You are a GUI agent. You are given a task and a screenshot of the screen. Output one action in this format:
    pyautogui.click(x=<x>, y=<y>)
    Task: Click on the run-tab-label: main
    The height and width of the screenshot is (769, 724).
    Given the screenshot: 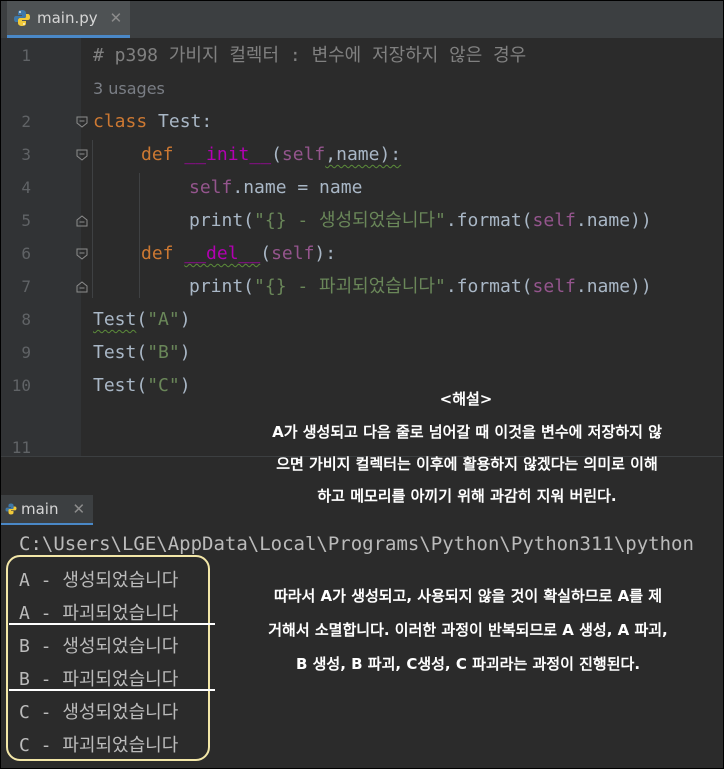 What is the action you would take?
    pyautogui.click(x=40, y=509)
    